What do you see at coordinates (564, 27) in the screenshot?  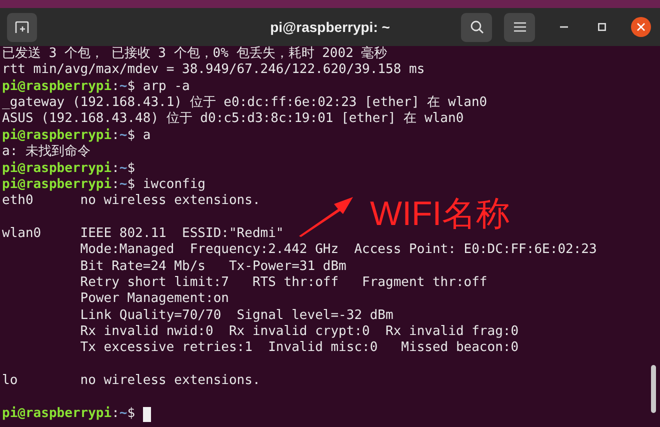 I see `minimize-icon` at bounding box center [564, 27].